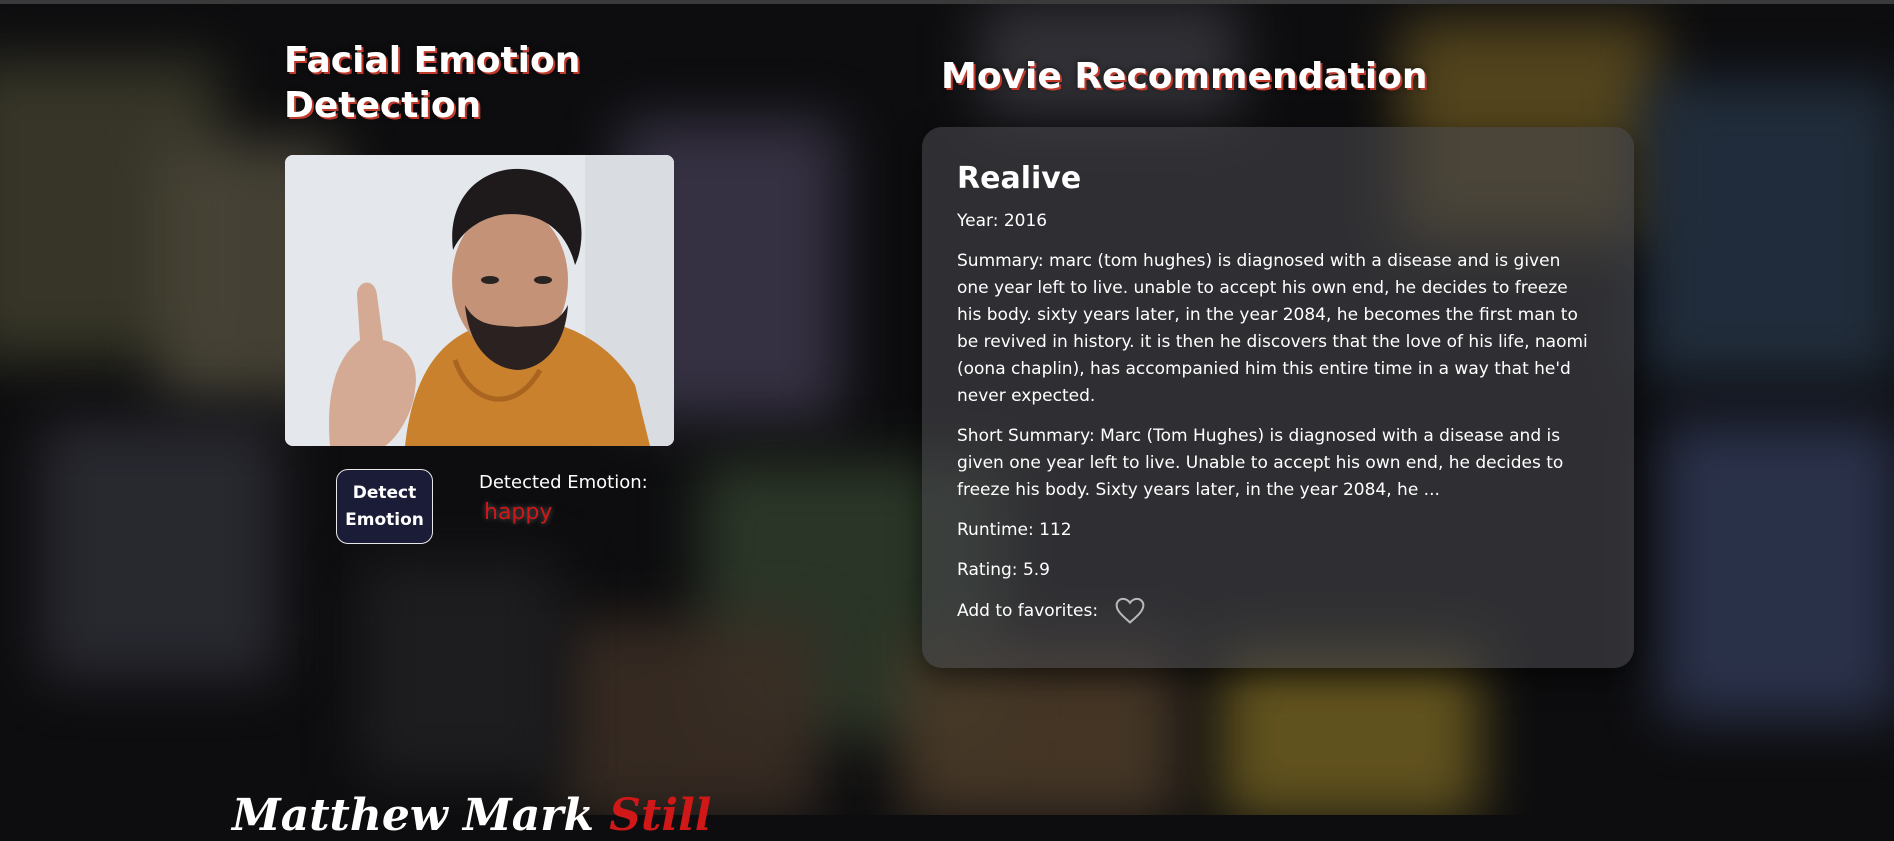  Describe the element at coordinates (947, 2) in the screenshot. I see `top-bar` at that location.